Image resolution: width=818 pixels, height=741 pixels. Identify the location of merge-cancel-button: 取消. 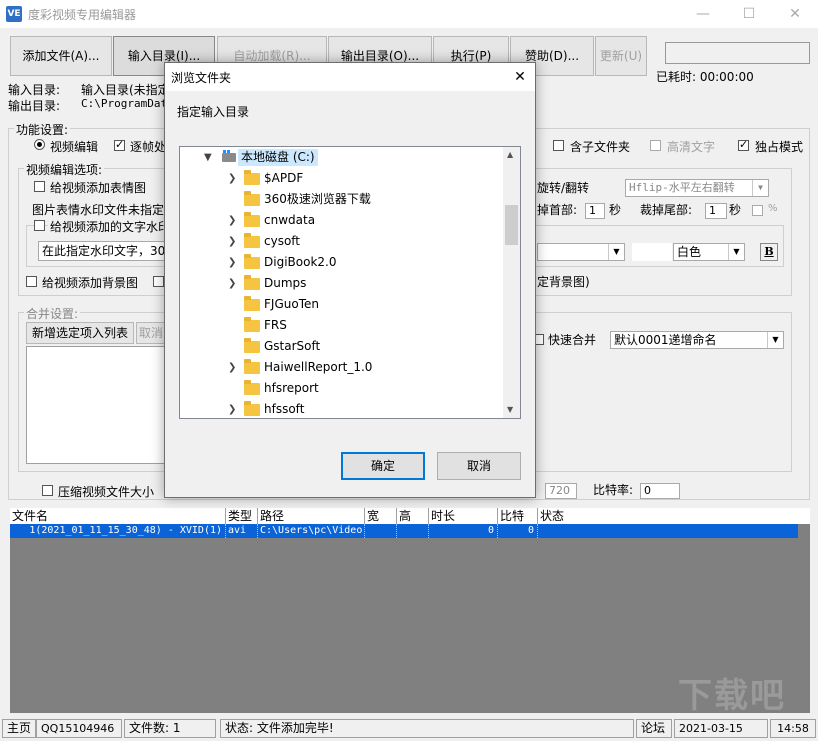
(151, 333).